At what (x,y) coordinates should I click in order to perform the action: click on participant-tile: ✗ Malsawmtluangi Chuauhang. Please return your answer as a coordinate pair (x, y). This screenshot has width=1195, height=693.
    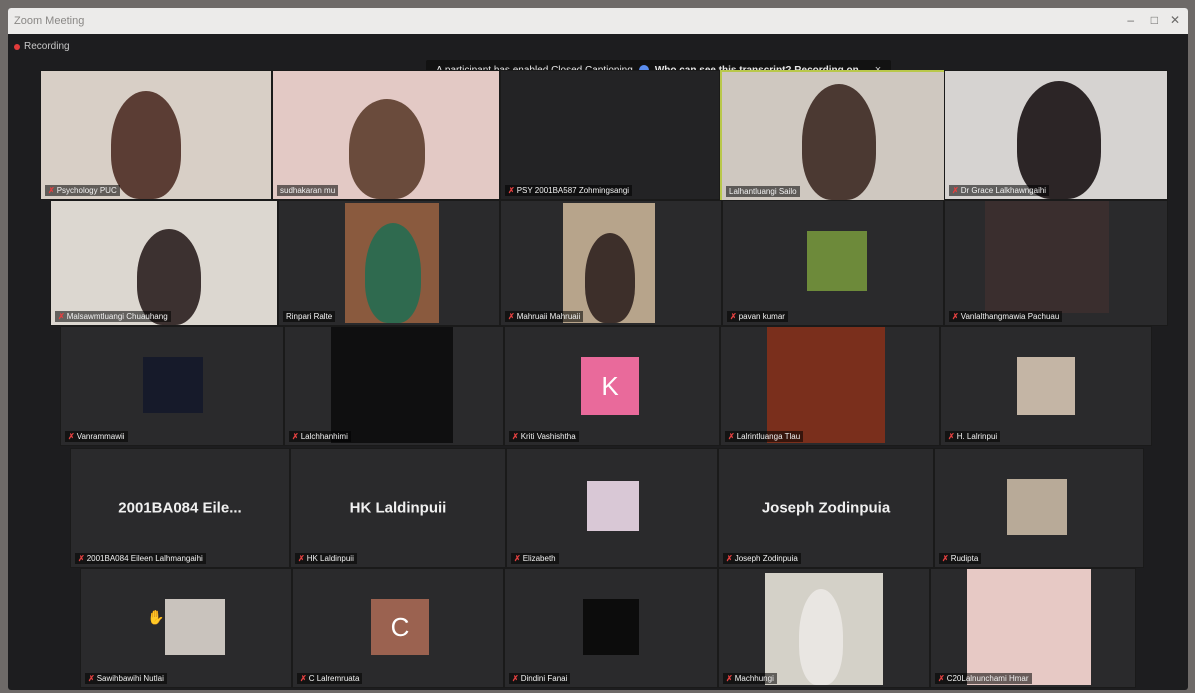
    Looking at the image, I should click on (164, 263).